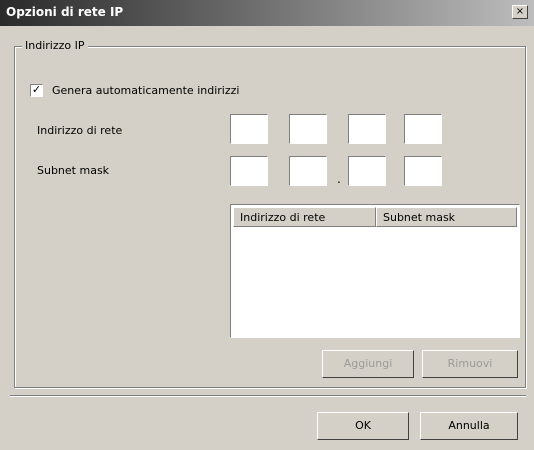 This screenshot has width=534, height=450. I want to click on window-title: Opzioni di rete IP, so click(65, 12).